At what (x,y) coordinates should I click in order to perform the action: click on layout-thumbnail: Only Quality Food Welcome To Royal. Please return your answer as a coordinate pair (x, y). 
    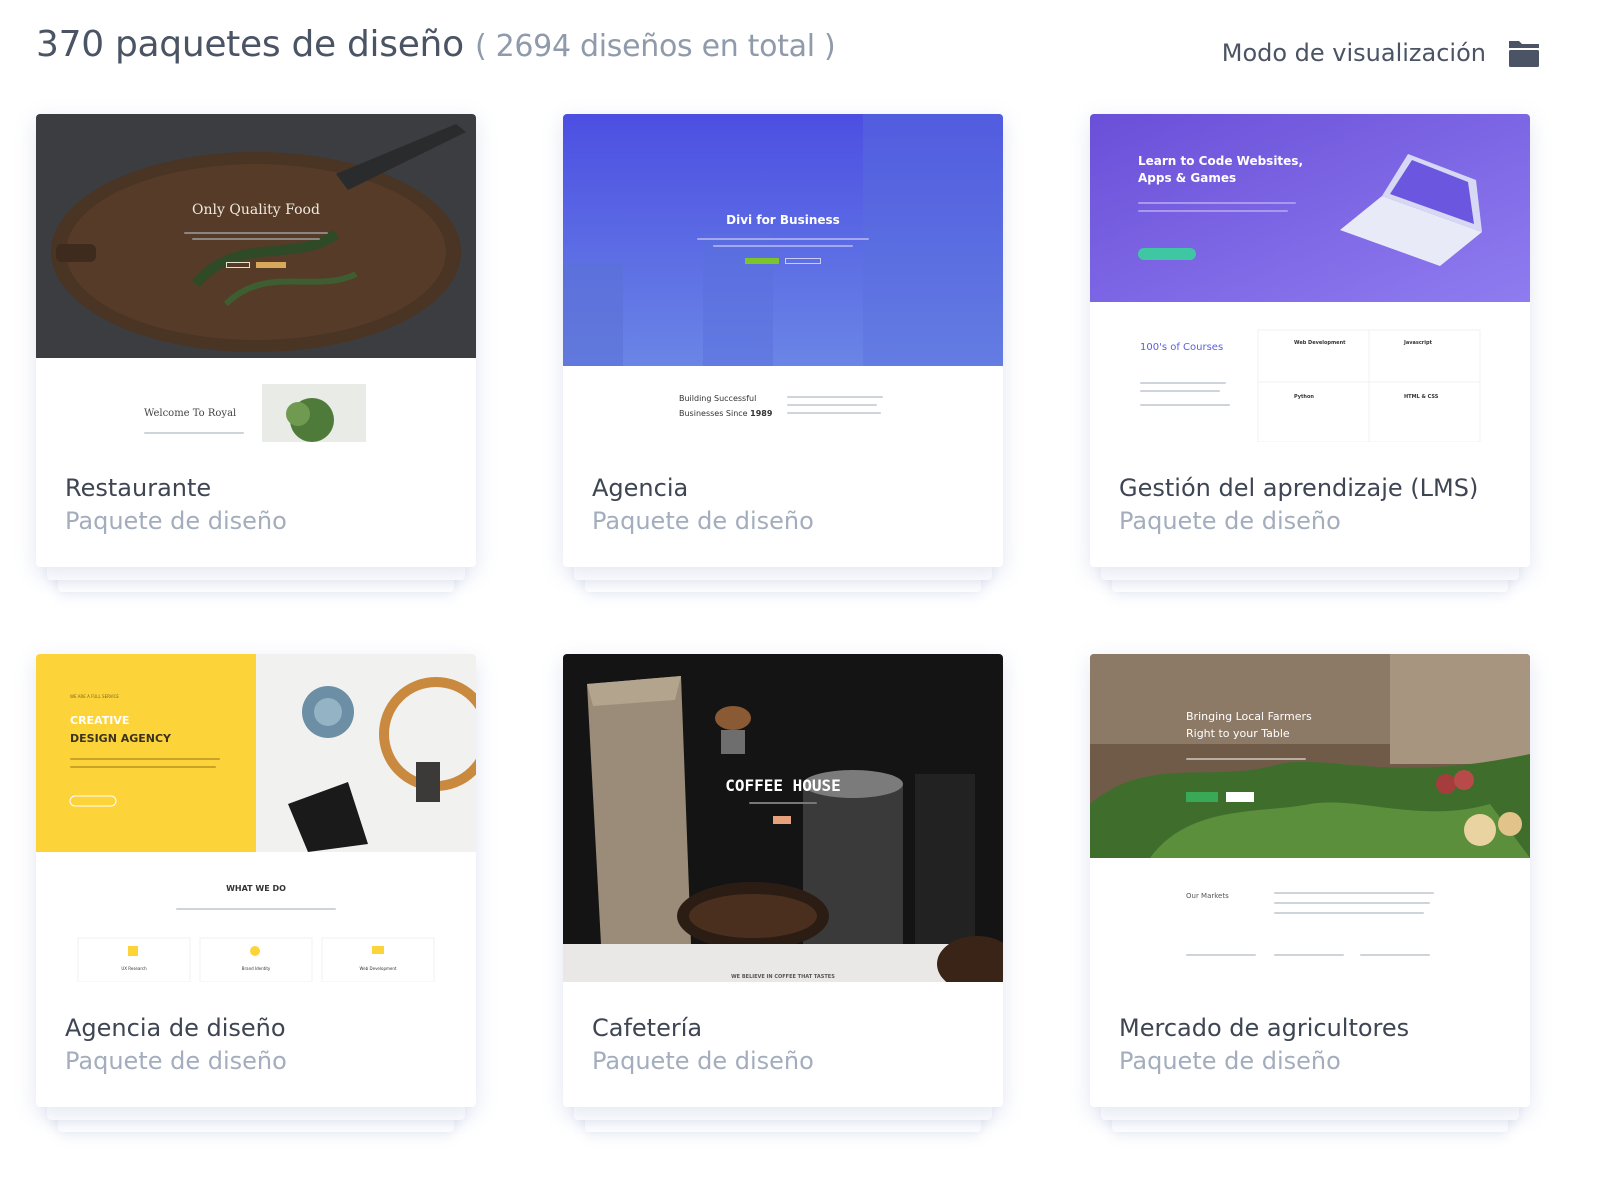
    Looking at the image, I should click on (256, 278).